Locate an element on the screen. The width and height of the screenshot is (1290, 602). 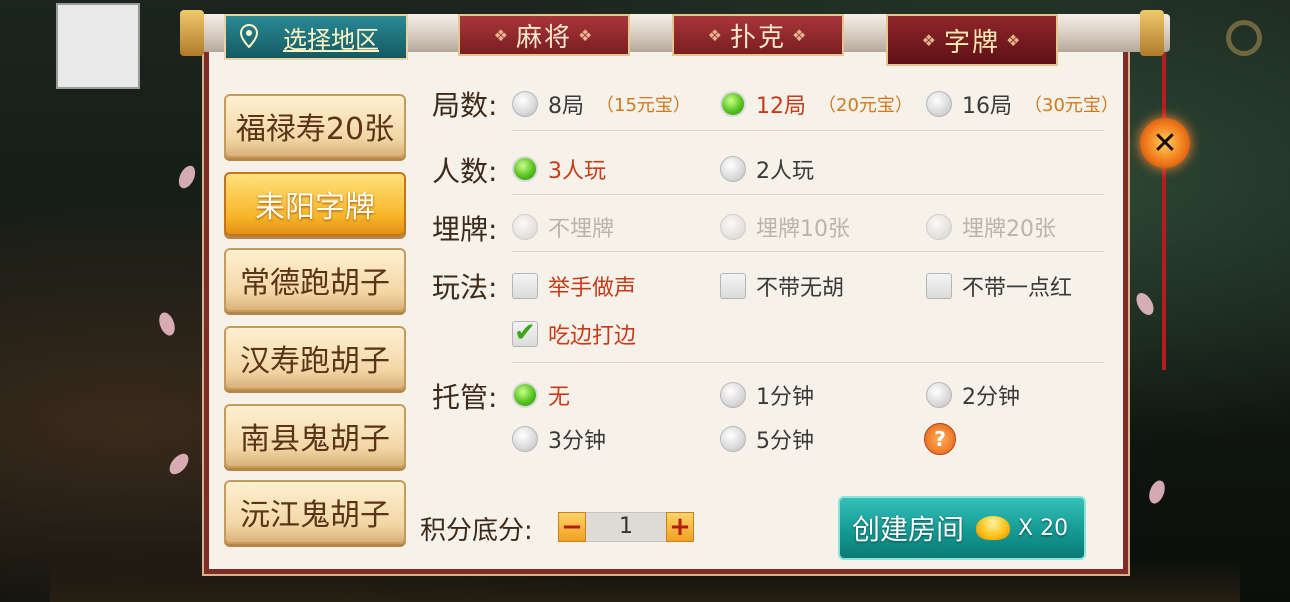
region-item: 耒阳字牌 is located at coordinates (315, 204).